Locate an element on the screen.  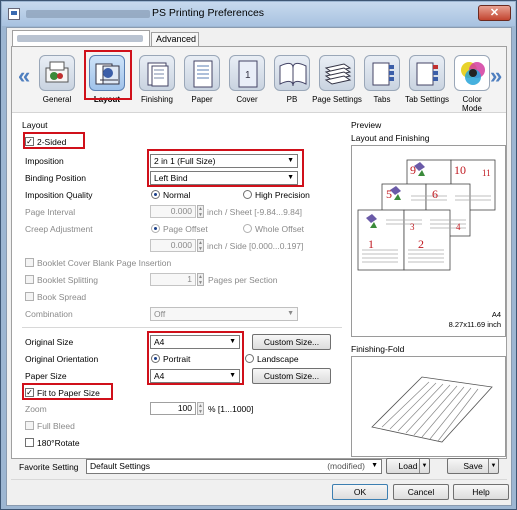
paper-size-label: Paper Size is located at coordinates (46, 376).